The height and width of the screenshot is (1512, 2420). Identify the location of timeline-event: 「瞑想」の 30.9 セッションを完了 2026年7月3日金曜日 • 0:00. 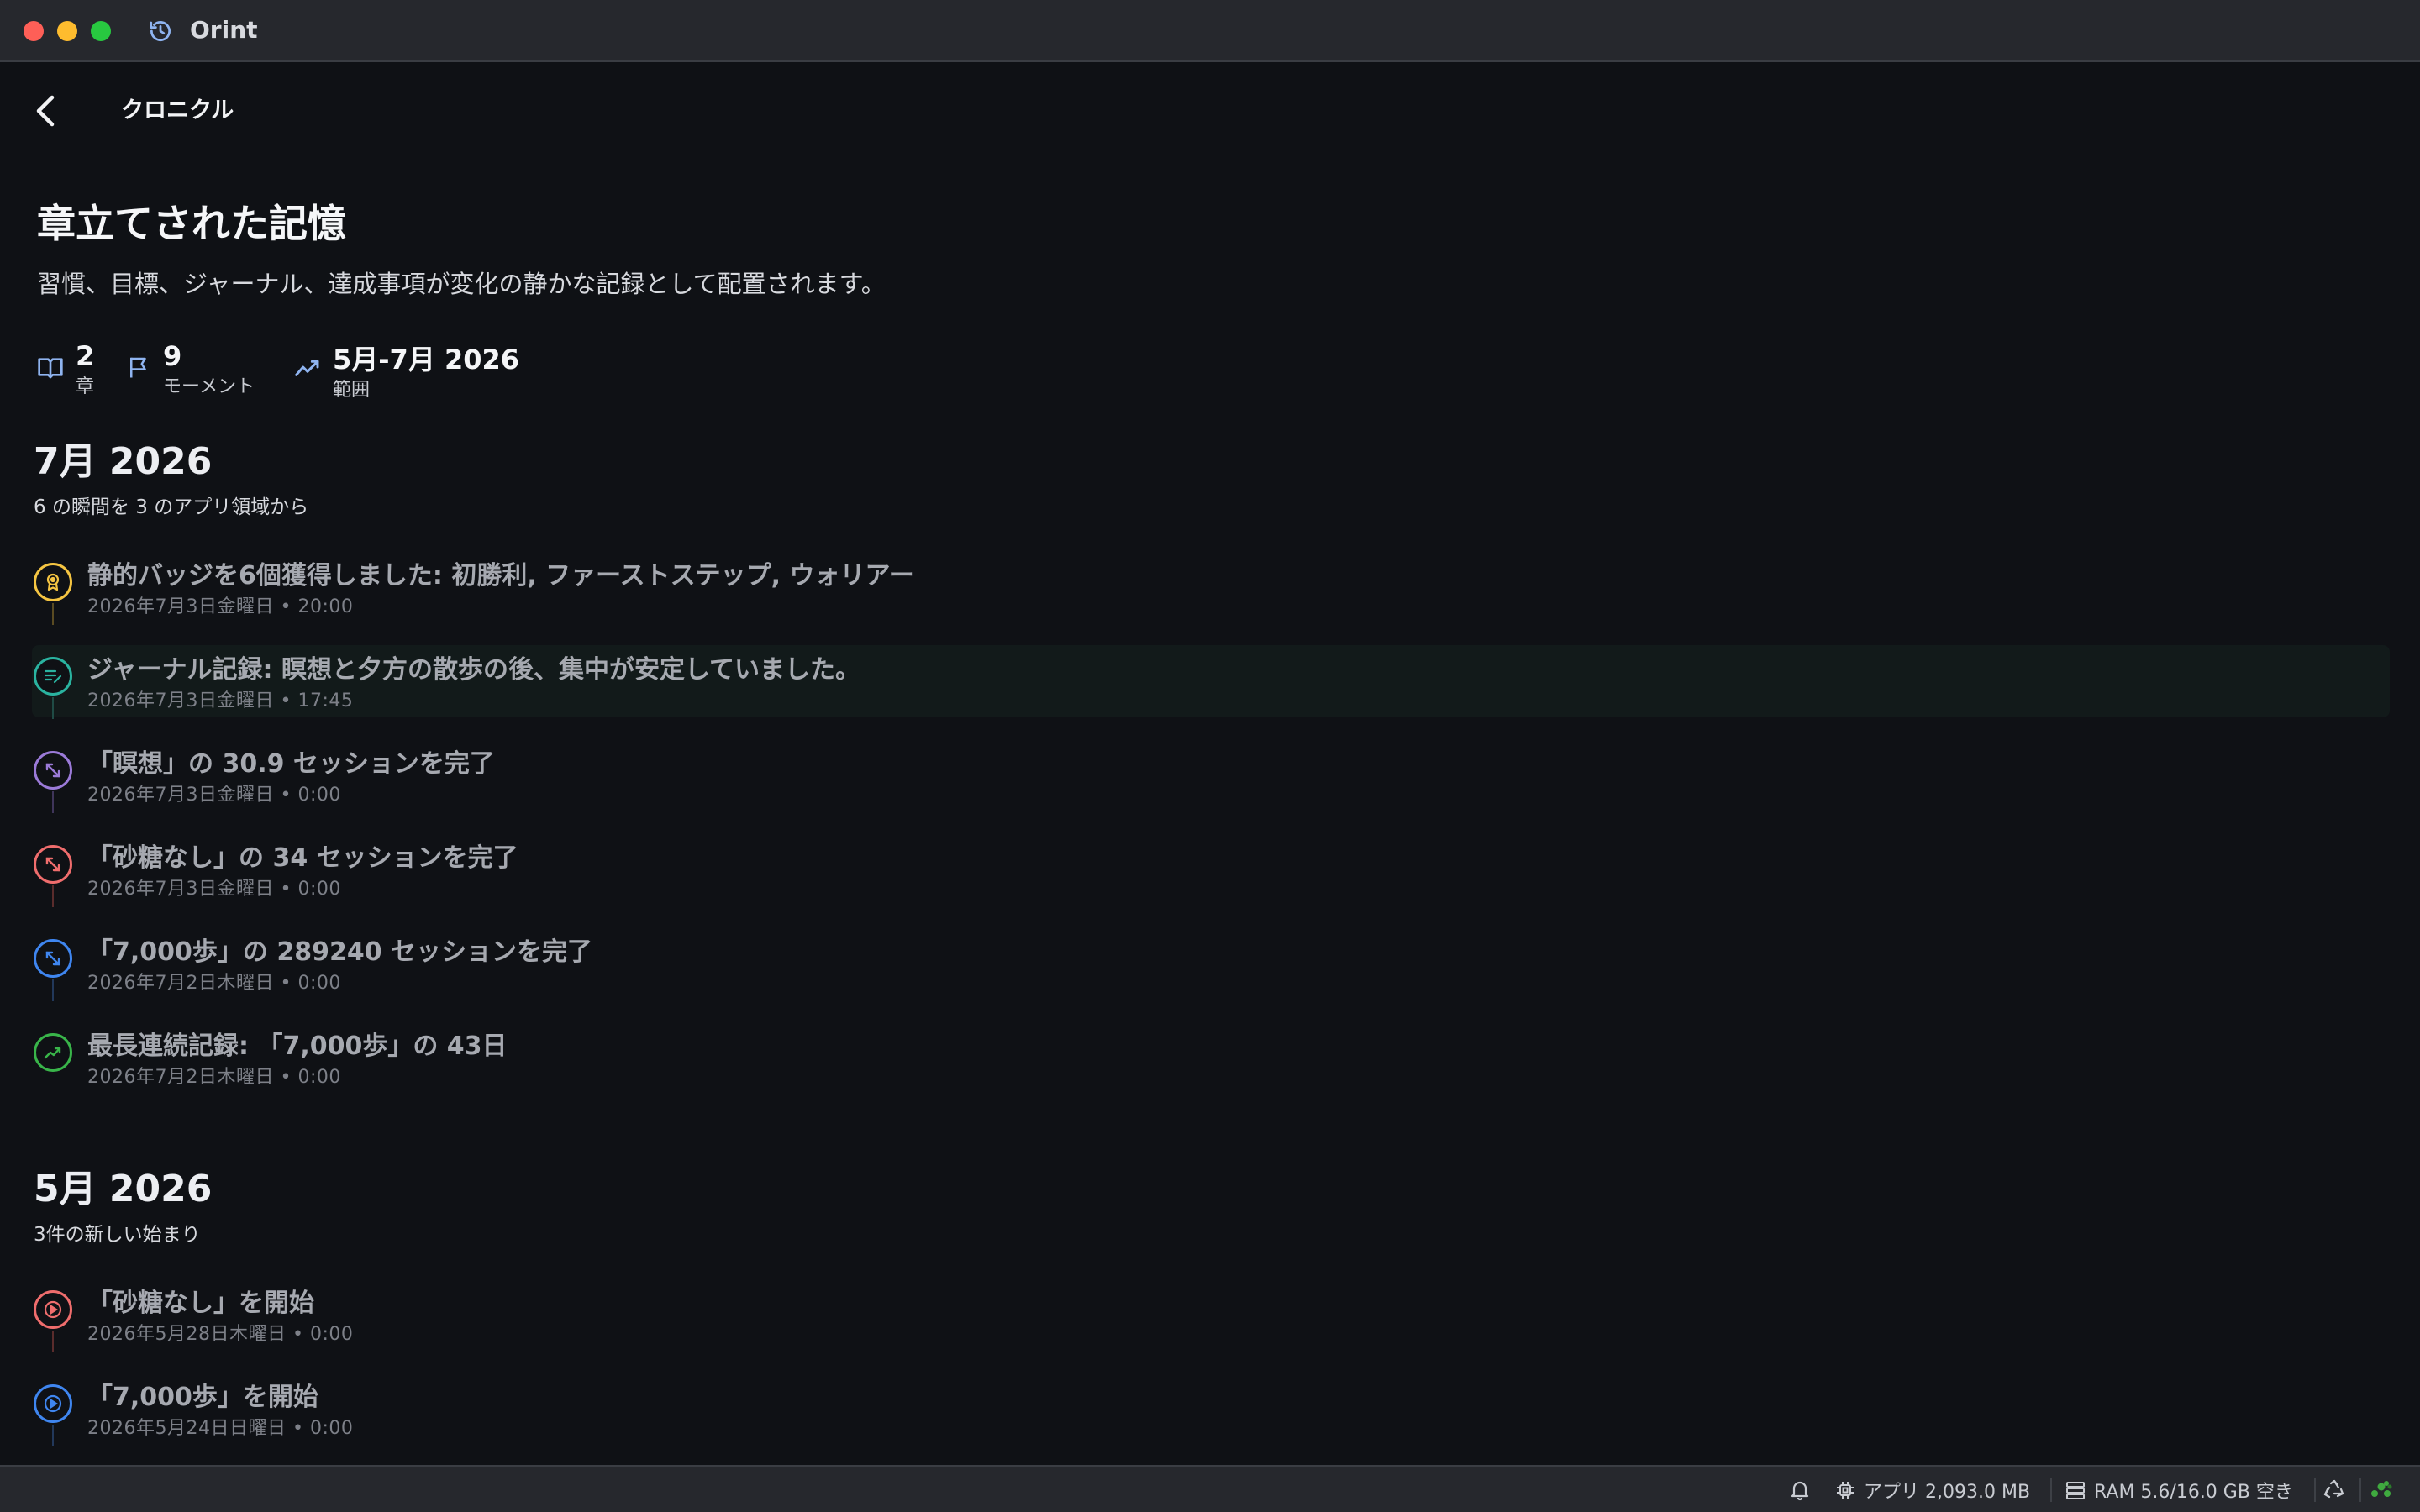
(1211, 776).